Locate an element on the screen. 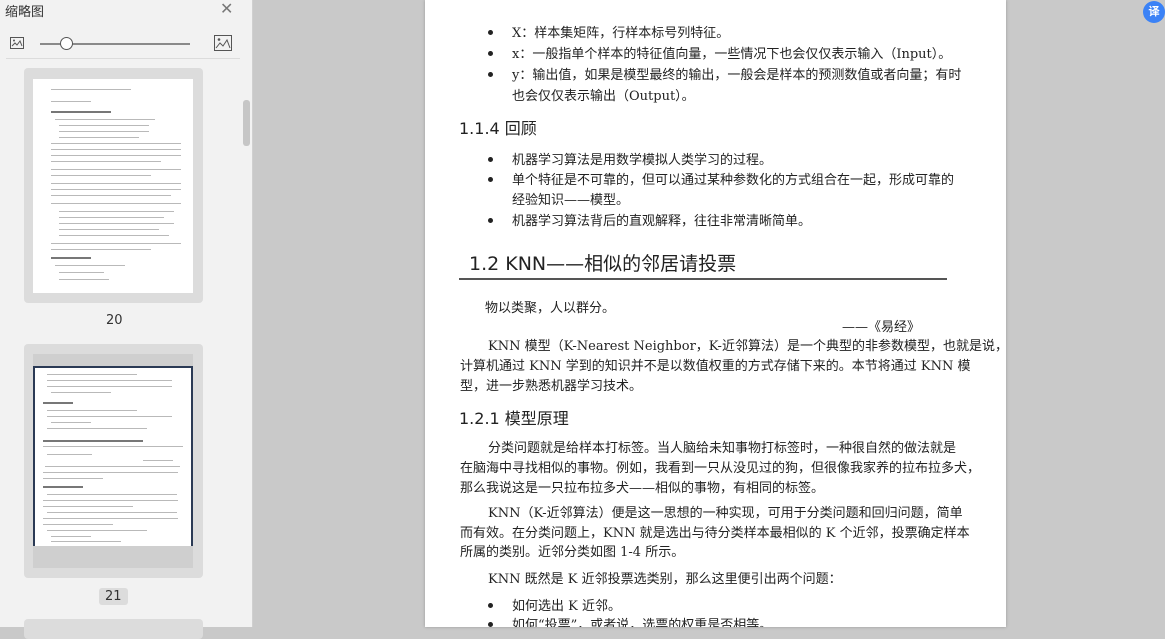  body-text: 也会仅仅表示输出（Output）。 is located at coordinates (603, 96).